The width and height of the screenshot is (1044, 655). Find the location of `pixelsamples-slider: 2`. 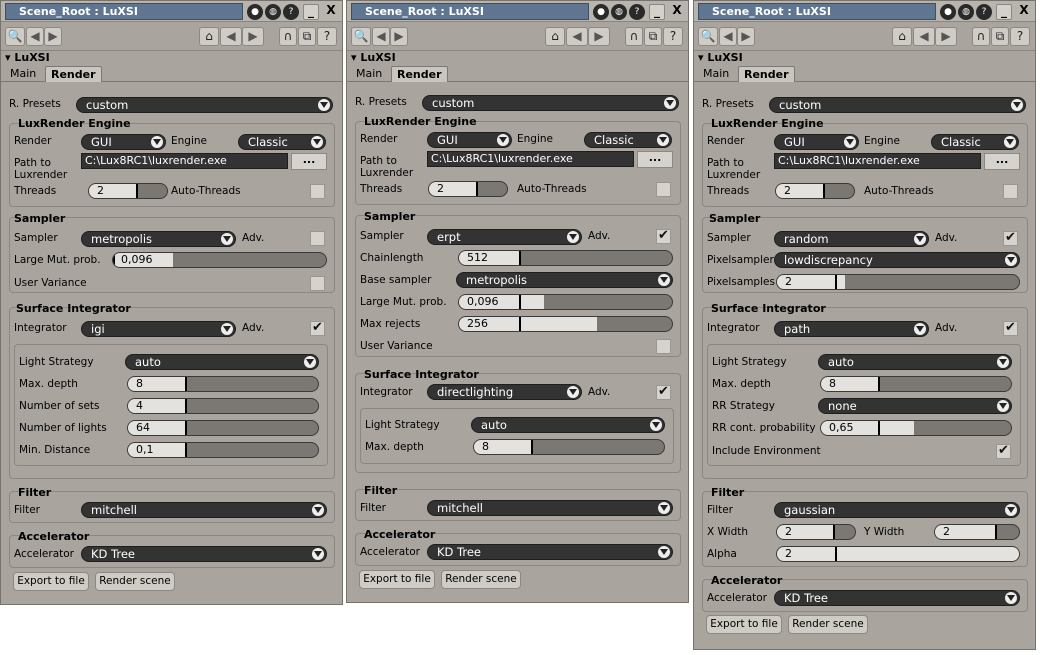

pixelsamples-slider: 2 is located at coordinates (898, 282).